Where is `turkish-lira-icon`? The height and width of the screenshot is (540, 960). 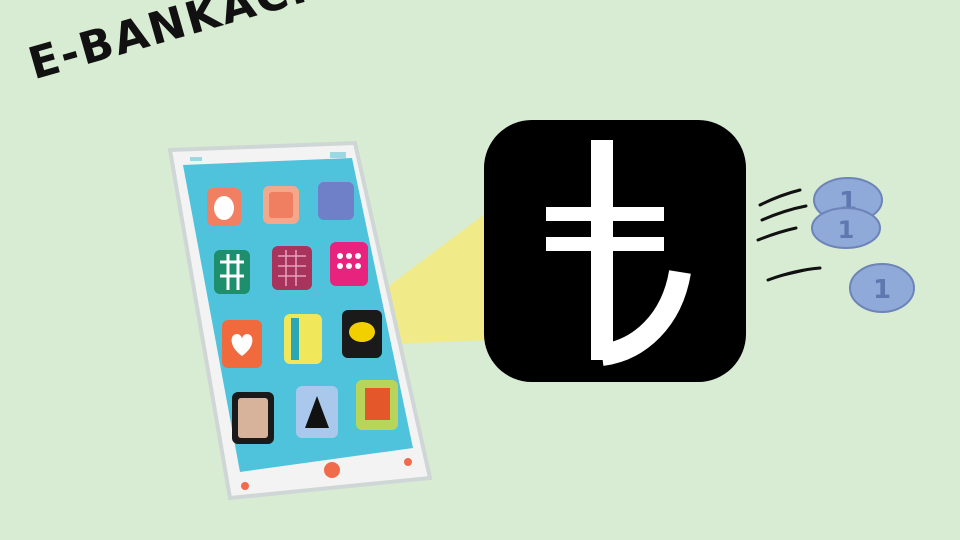 turkish-lira-icon is located at coordinates (615, 251).